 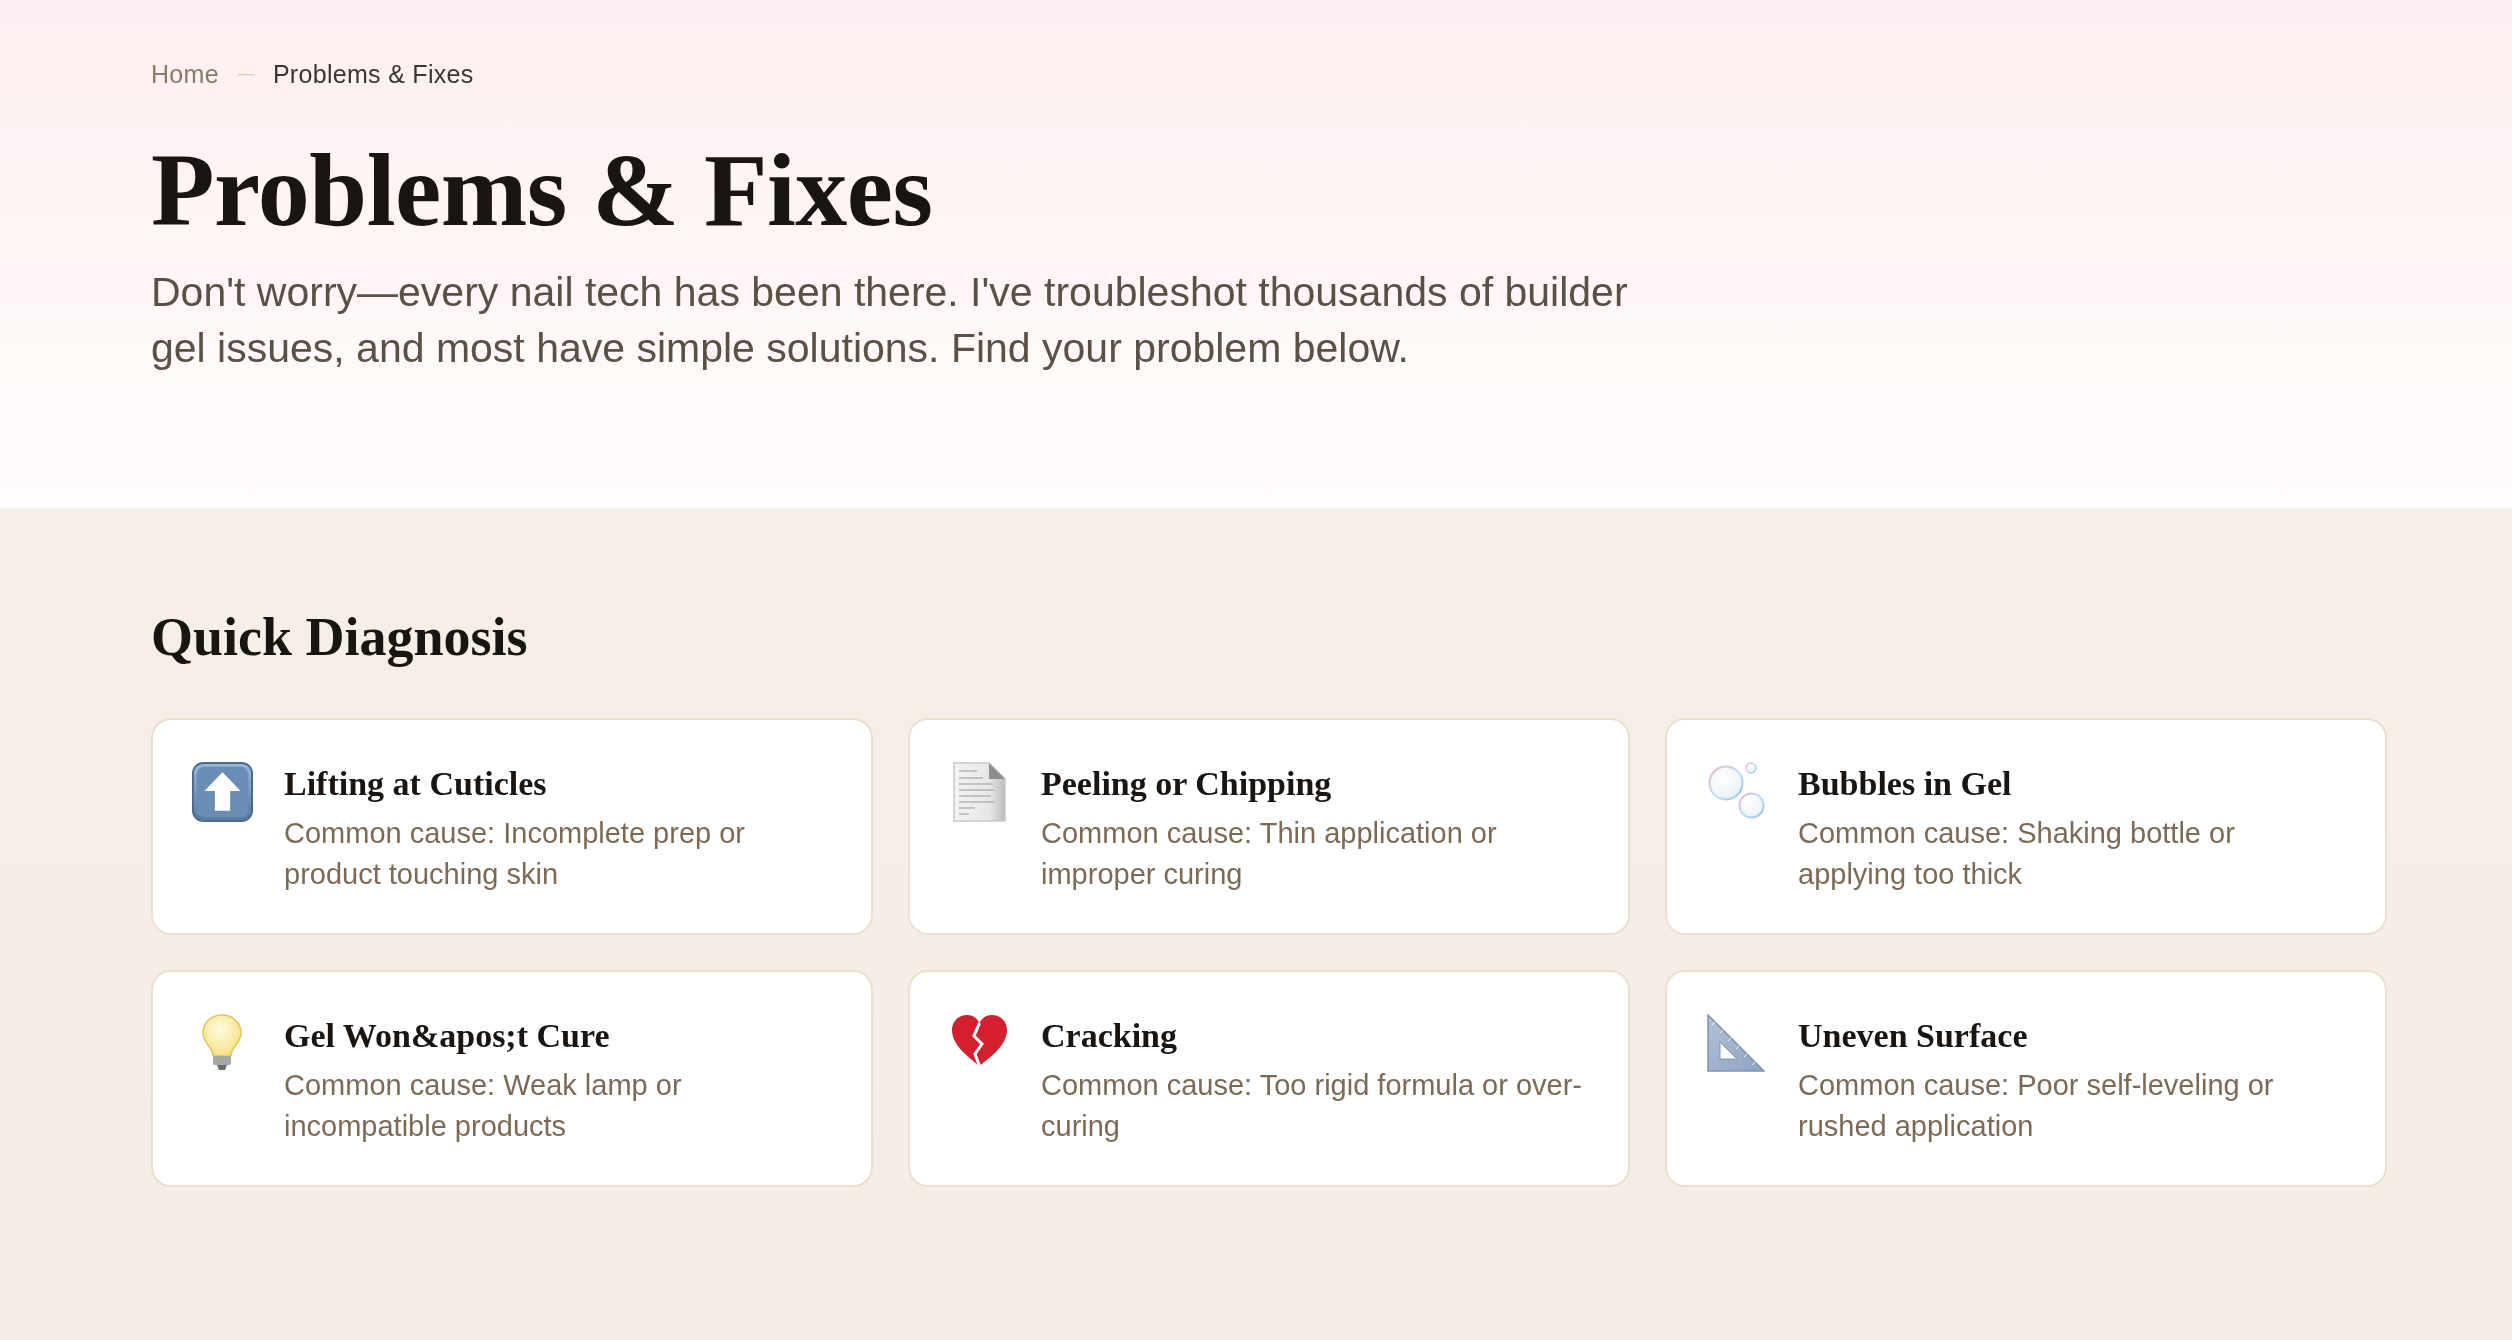 I want to click on light-bulb-icon, so click(x=222, y=1042).